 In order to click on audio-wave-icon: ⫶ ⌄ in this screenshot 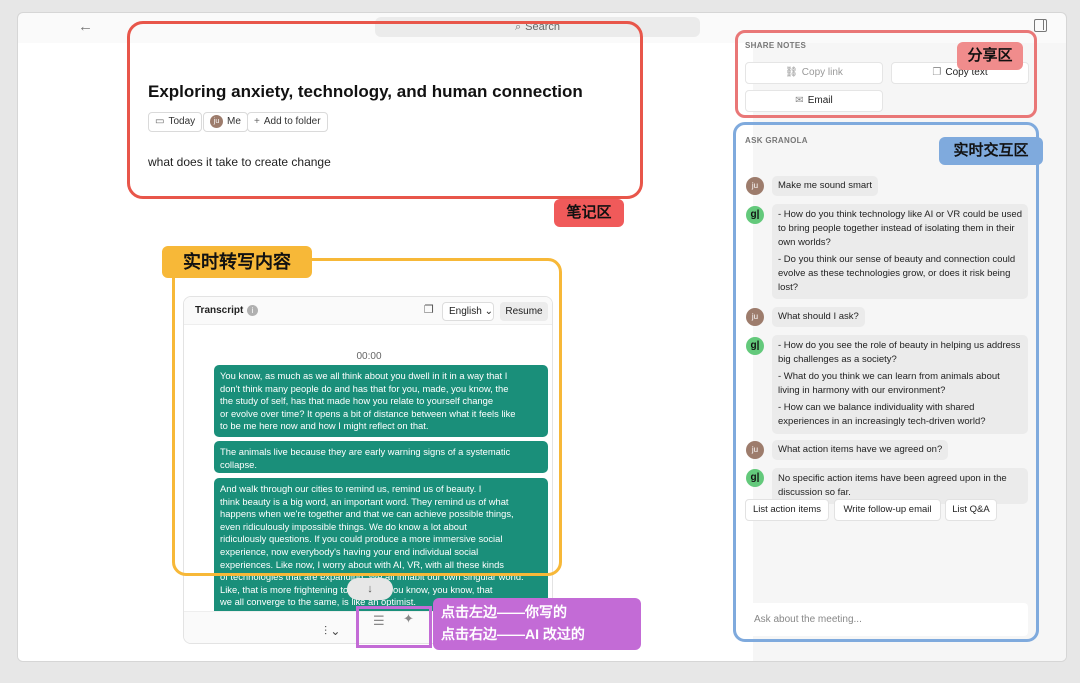, I will do `click(332, 631)`.